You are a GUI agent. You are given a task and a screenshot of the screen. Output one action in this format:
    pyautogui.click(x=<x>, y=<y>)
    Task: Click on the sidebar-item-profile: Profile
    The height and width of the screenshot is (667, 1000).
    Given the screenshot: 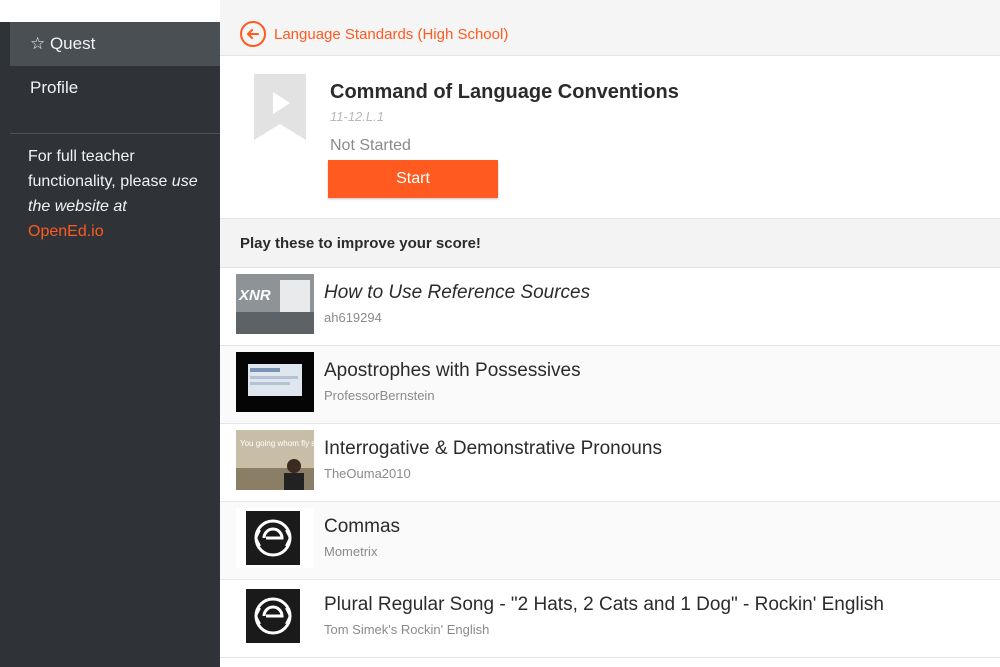 What is the action you would take?
    pyautogui.click(x=115, y=88)
    